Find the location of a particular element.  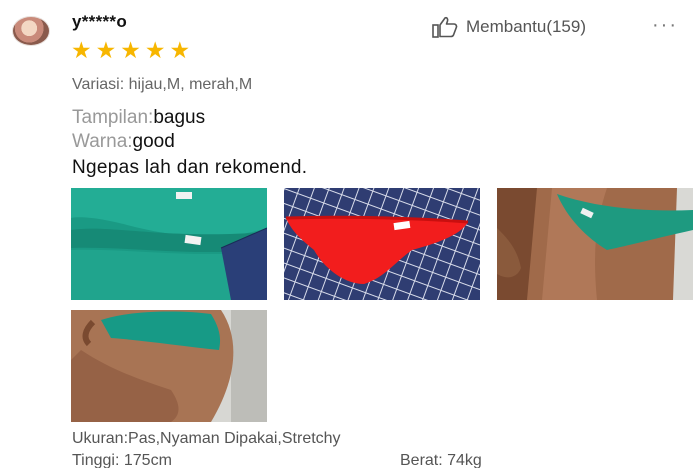

green-briefs-photo is located at coordinates (169, 244).